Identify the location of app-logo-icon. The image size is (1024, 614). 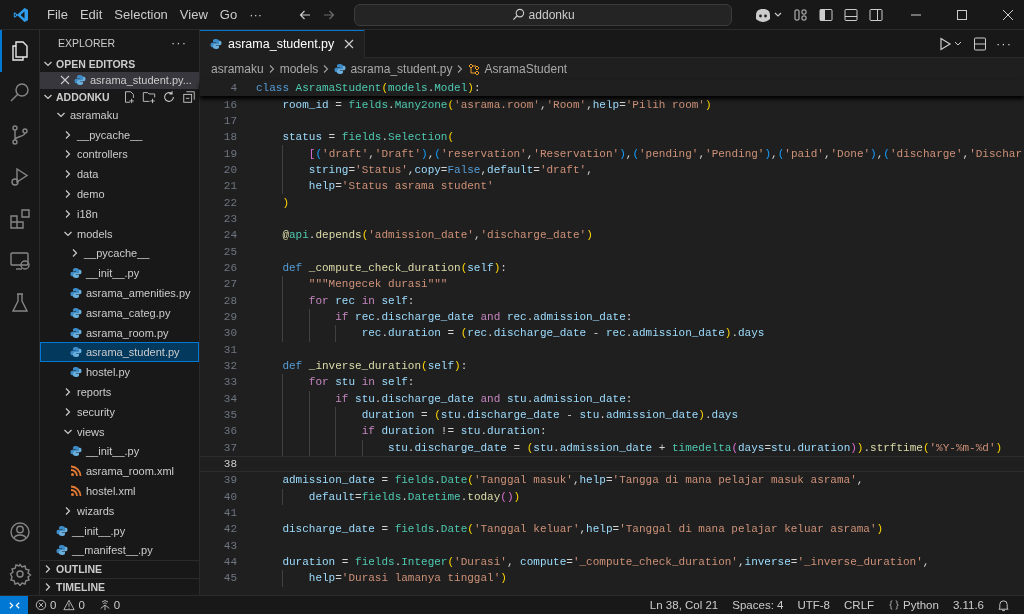
(21, 14).